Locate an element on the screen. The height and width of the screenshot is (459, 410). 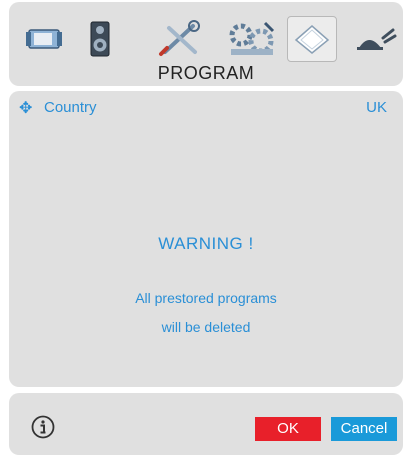
setting-value: UK is located at coordinates (376, 107).